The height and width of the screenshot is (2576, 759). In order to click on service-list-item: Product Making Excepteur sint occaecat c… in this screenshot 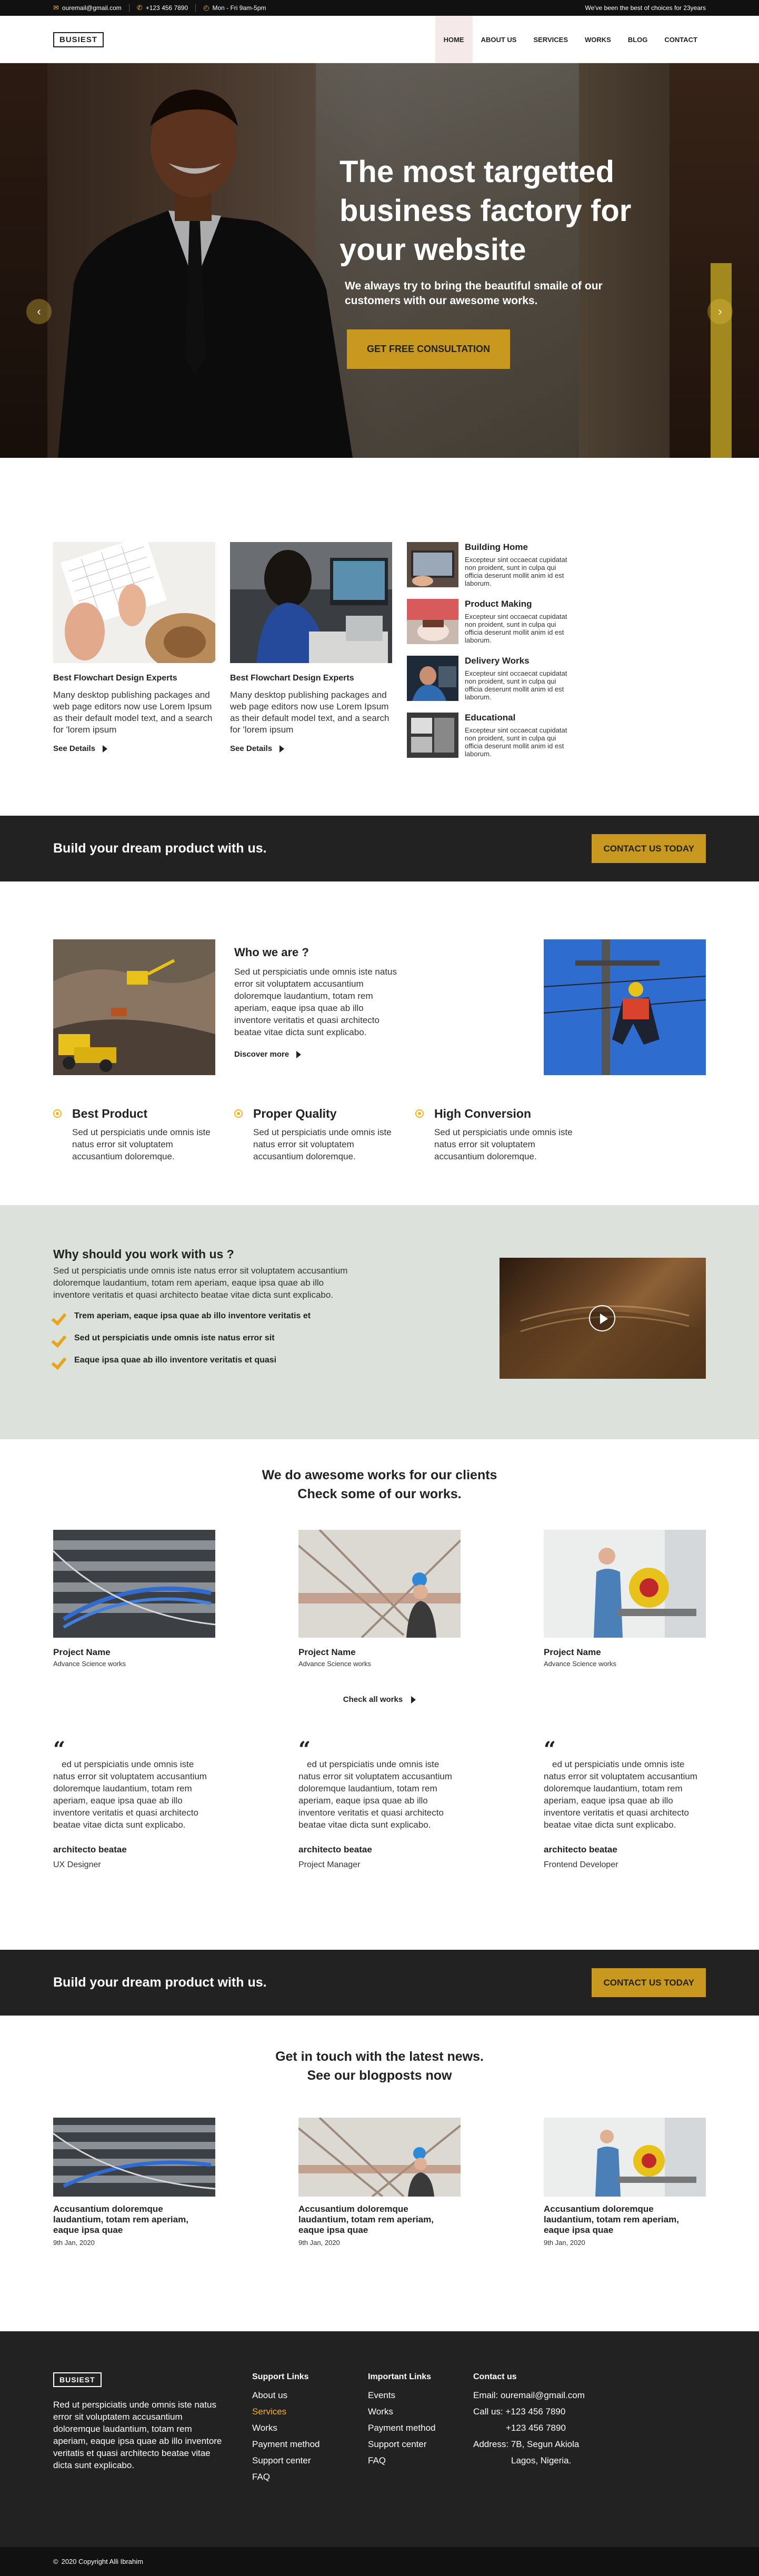, I will do `click(491, 624)`.